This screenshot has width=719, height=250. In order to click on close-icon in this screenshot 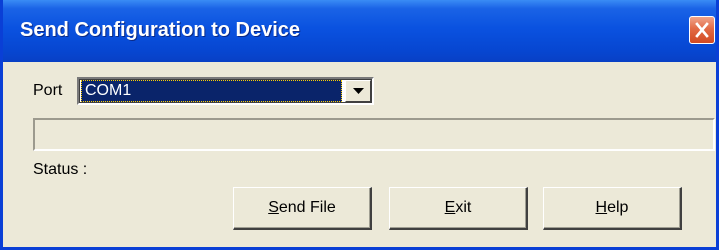, I will do `click(702, 30)`.